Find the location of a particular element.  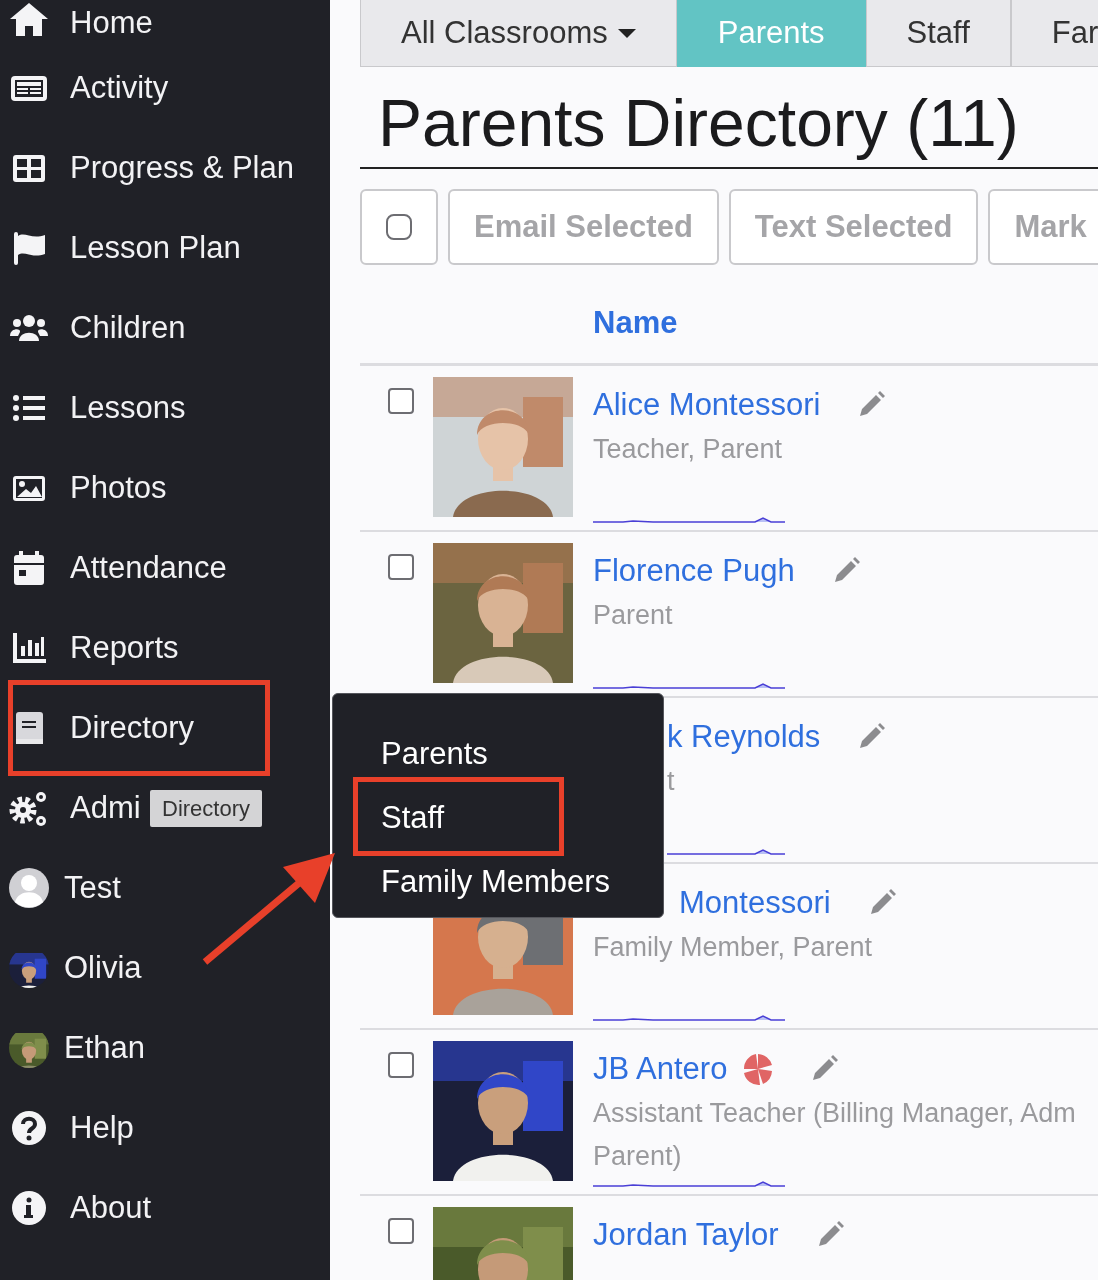

sidebar-item: Ethan is located at coordinates (104, 1048).